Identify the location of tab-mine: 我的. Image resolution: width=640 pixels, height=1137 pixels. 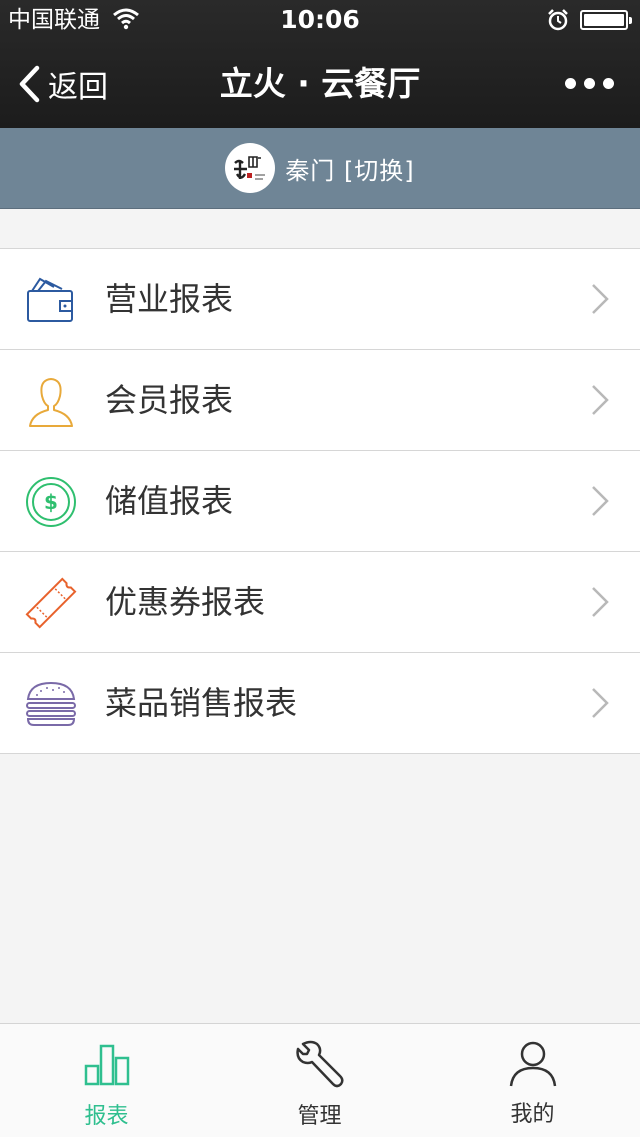
(532, 1080).